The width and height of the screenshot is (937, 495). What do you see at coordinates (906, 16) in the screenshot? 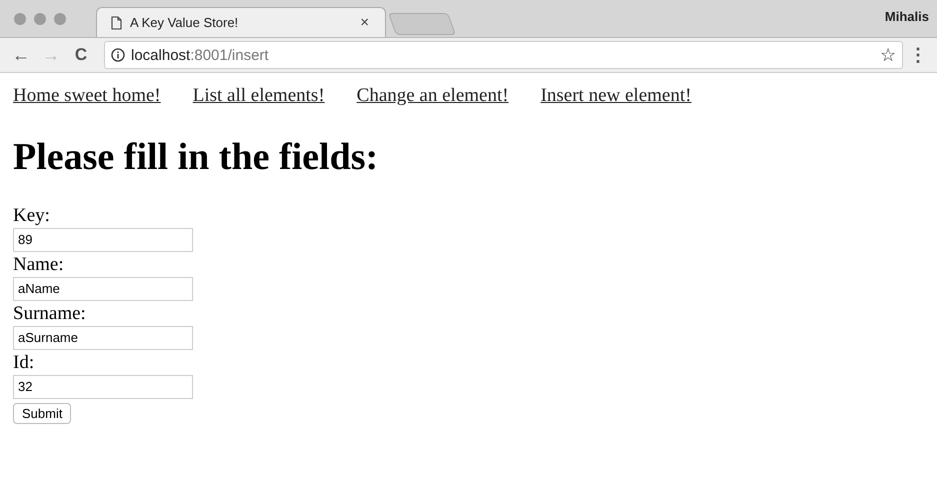
I see `profile-name: Mihalis` at bounding box center [906, 16].